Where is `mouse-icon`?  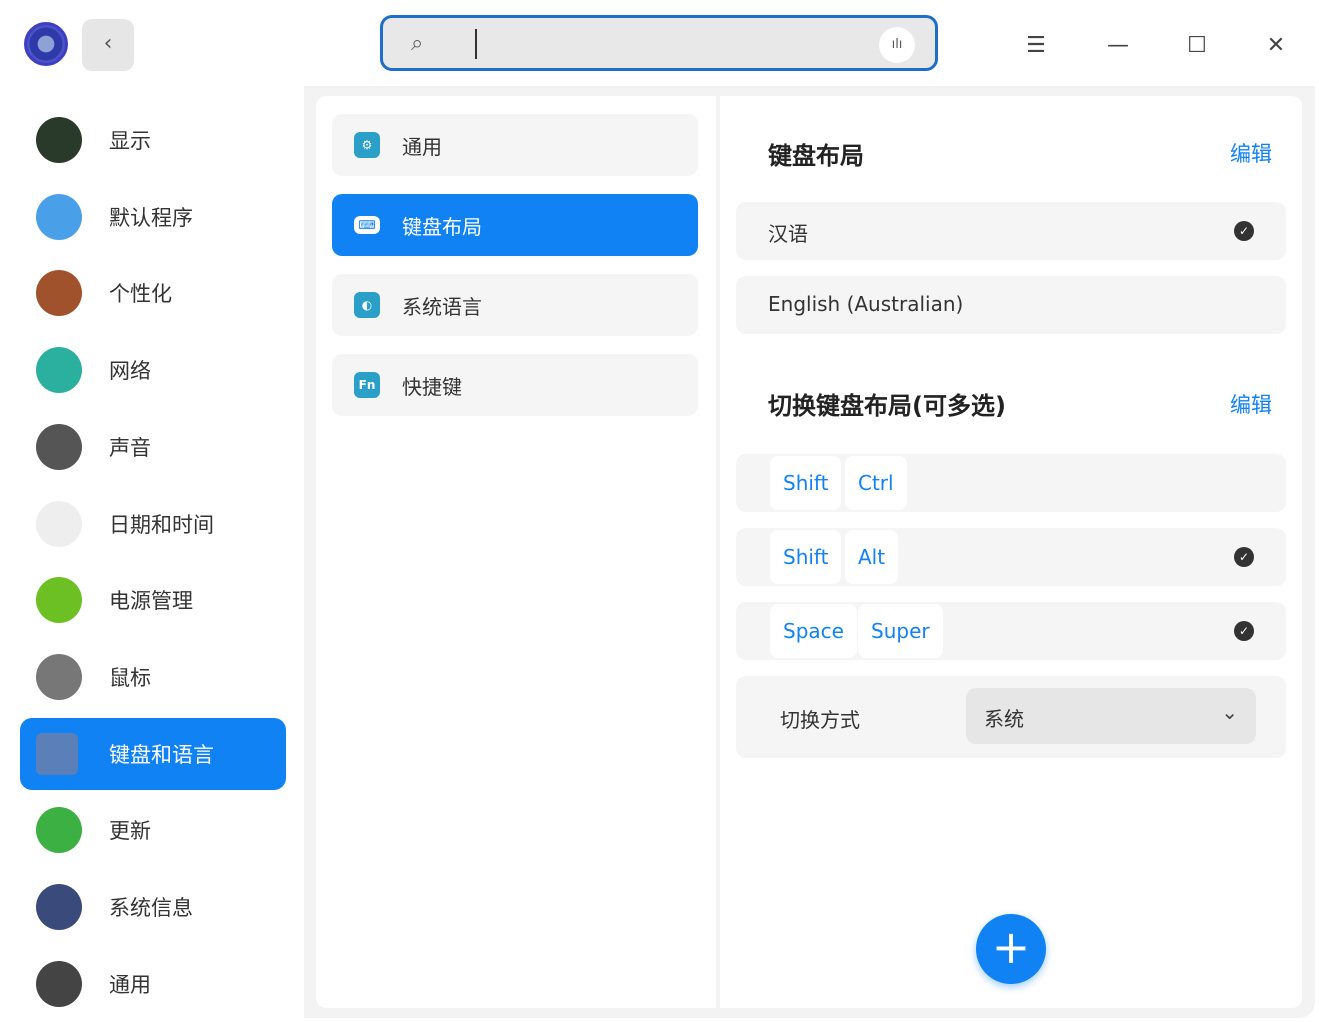
mouse-icon is located at coordinates (59, 676).